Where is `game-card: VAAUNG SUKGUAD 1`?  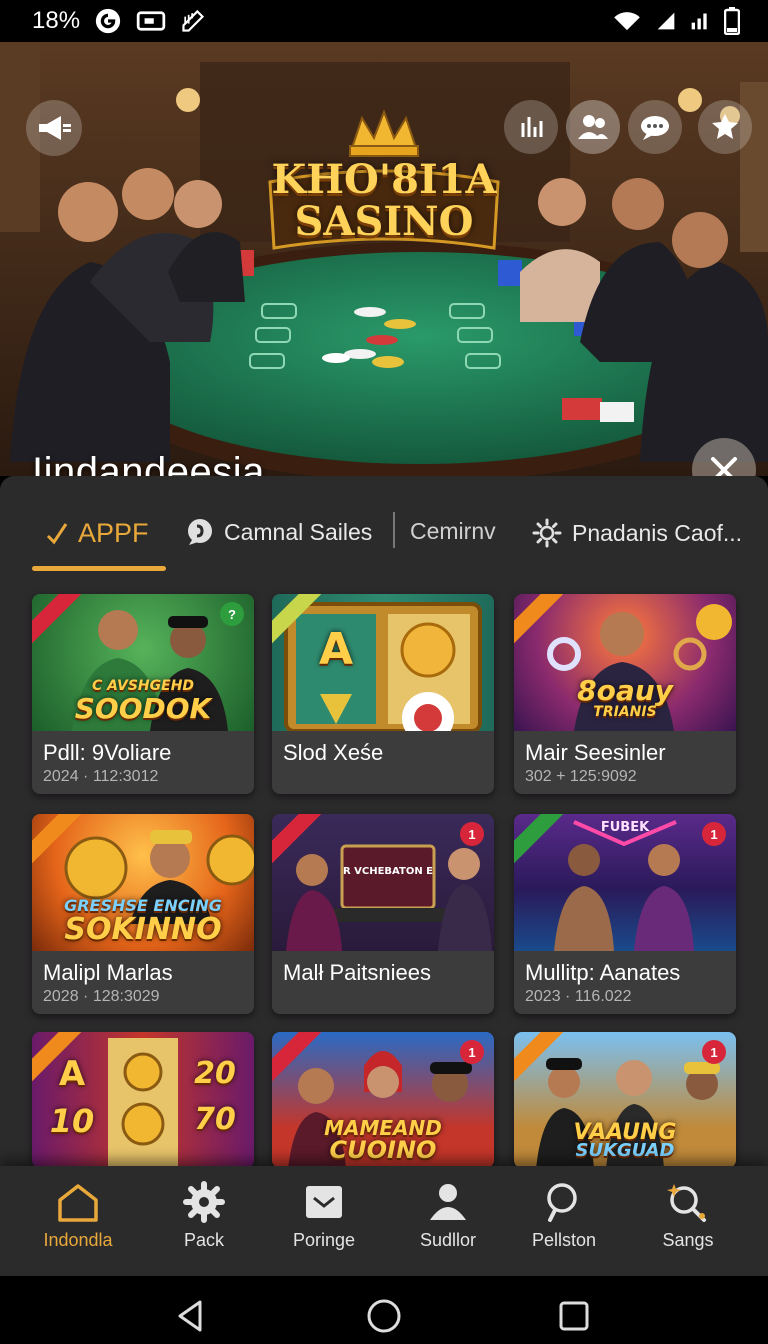
game-card: VAAUNG SUKGUAD 1 is located at coordinates (625, 1100).